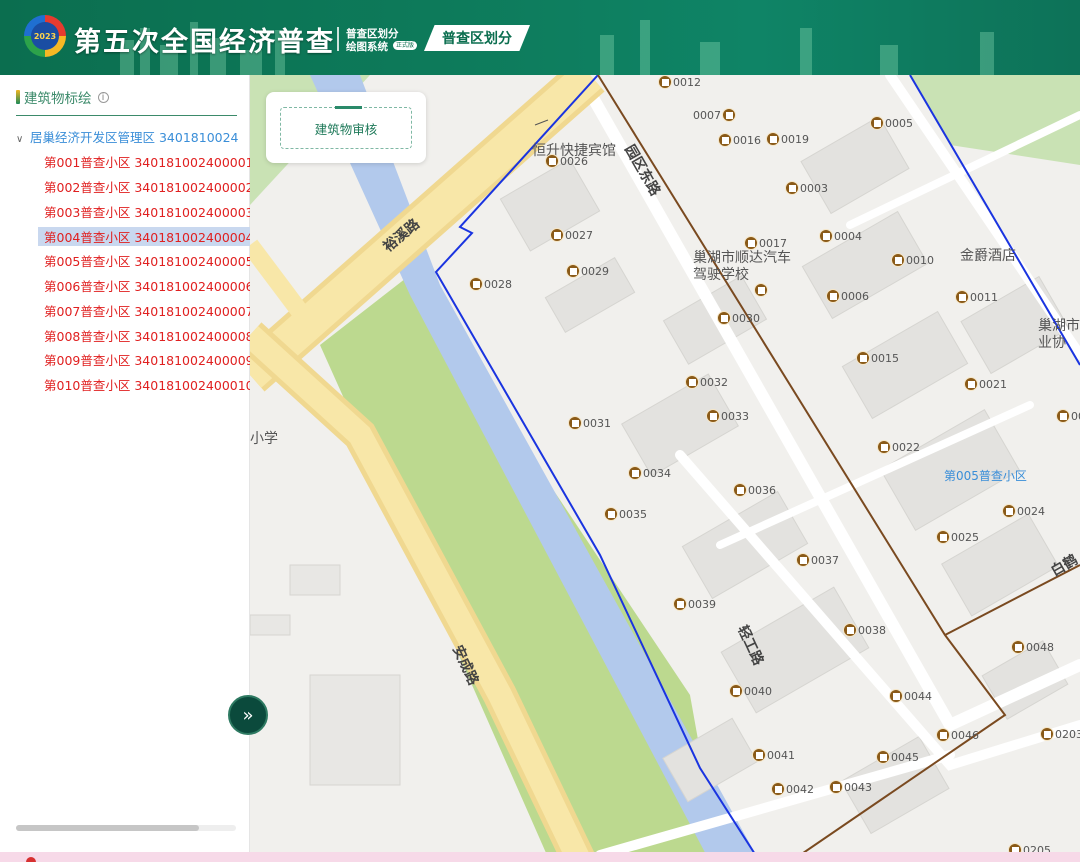  Describe the element at coordinates (405, 45) in the screenshot. I see `version-badge: 正式版` at that location.